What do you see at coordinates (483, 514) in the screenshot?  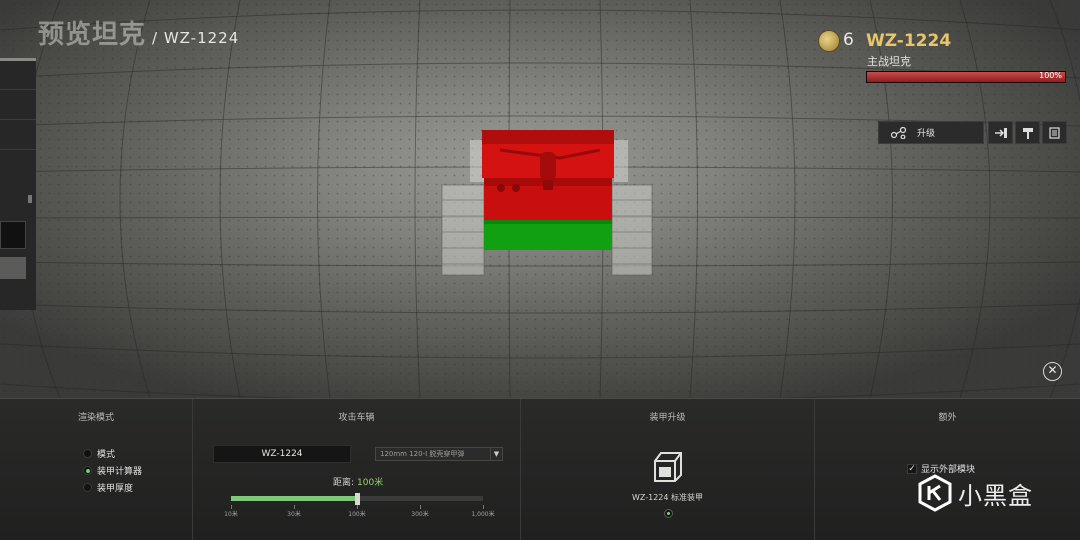 I see `scale-label: 1,000米` at bounding box center [483, 514].